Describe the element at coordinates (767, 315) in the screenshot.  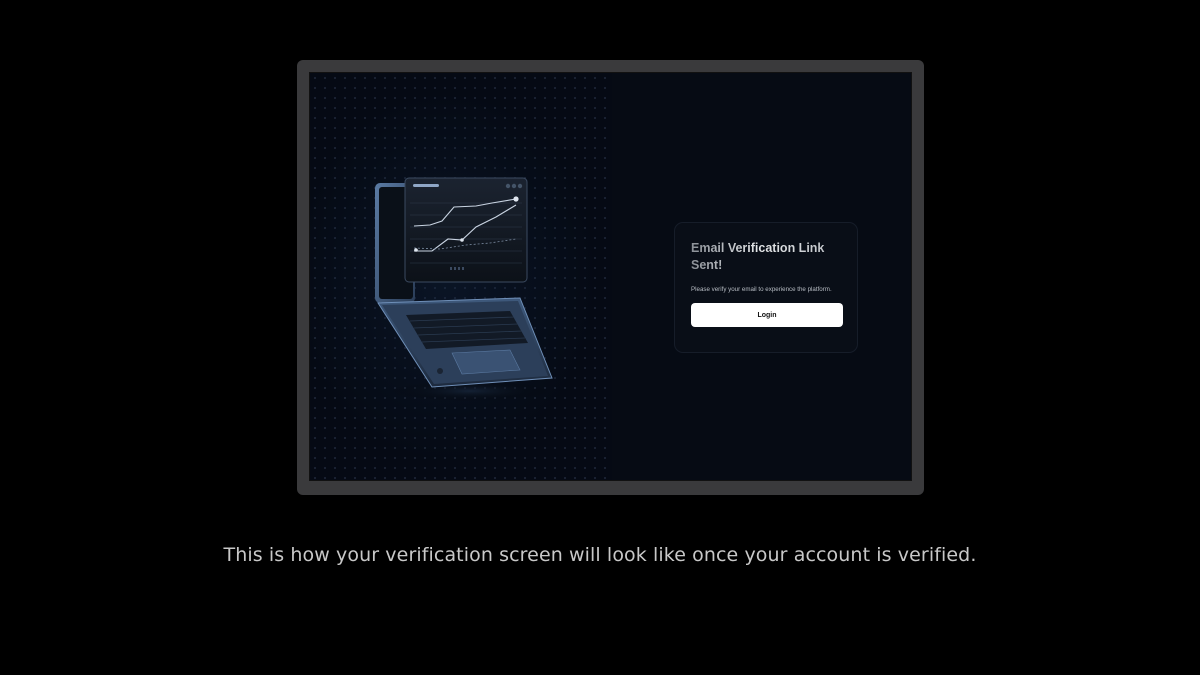
I see `login-button: Login` at that location.